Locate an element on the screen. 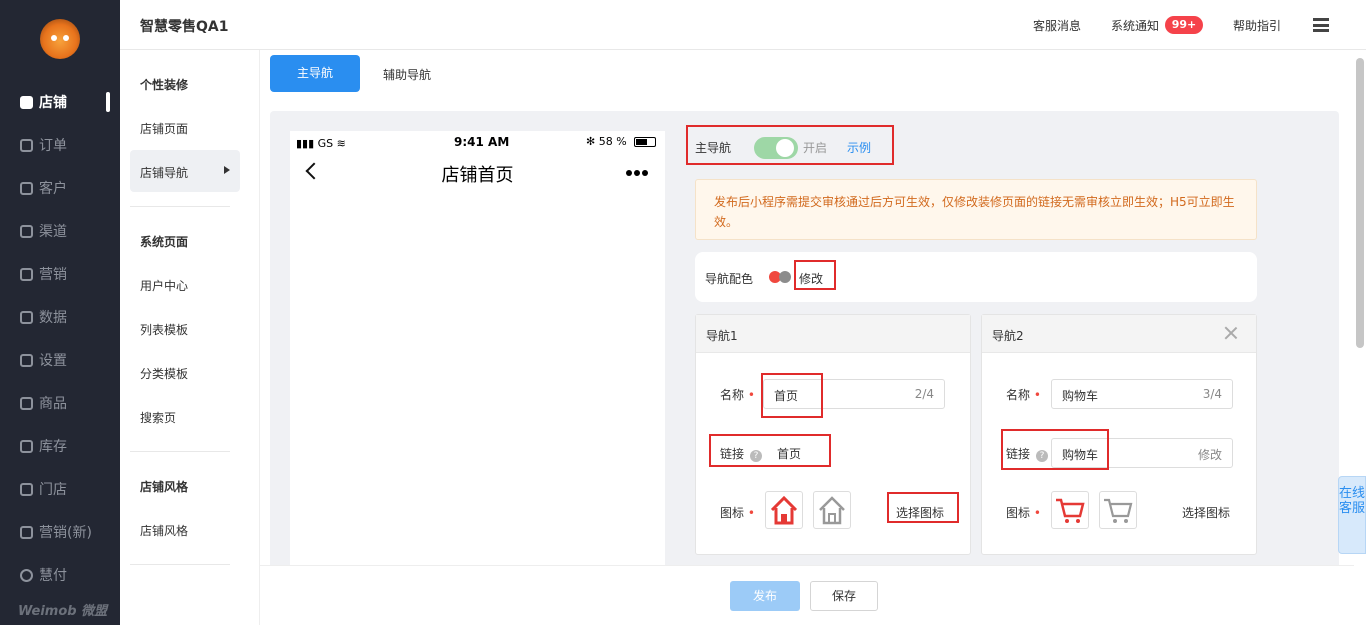 The width and height of the screenshot is (1366, 625). toggle-state-text: 开启 is located at coordinates (815, 148).